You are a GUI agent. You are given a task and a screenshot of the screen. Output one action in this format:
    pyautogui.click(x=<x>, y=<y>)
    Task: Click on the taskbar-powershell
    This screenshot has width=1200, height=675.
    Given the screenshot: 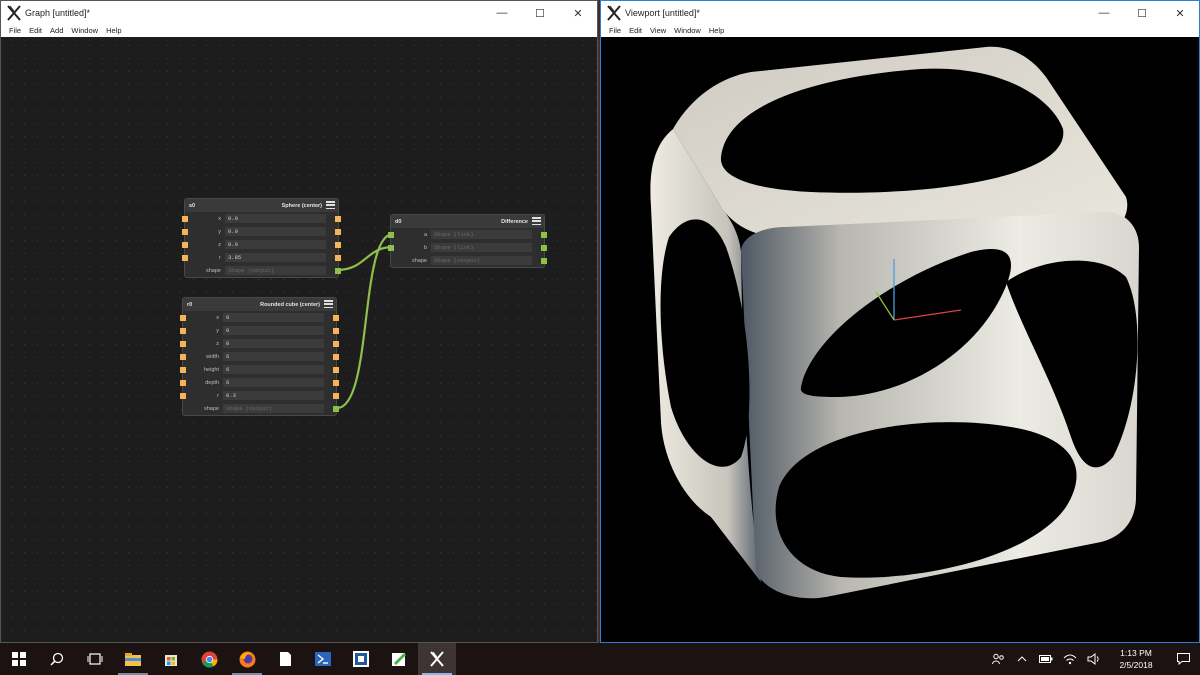 What is the action you would take?
    pyautogui.click(x=323, y=659)
    